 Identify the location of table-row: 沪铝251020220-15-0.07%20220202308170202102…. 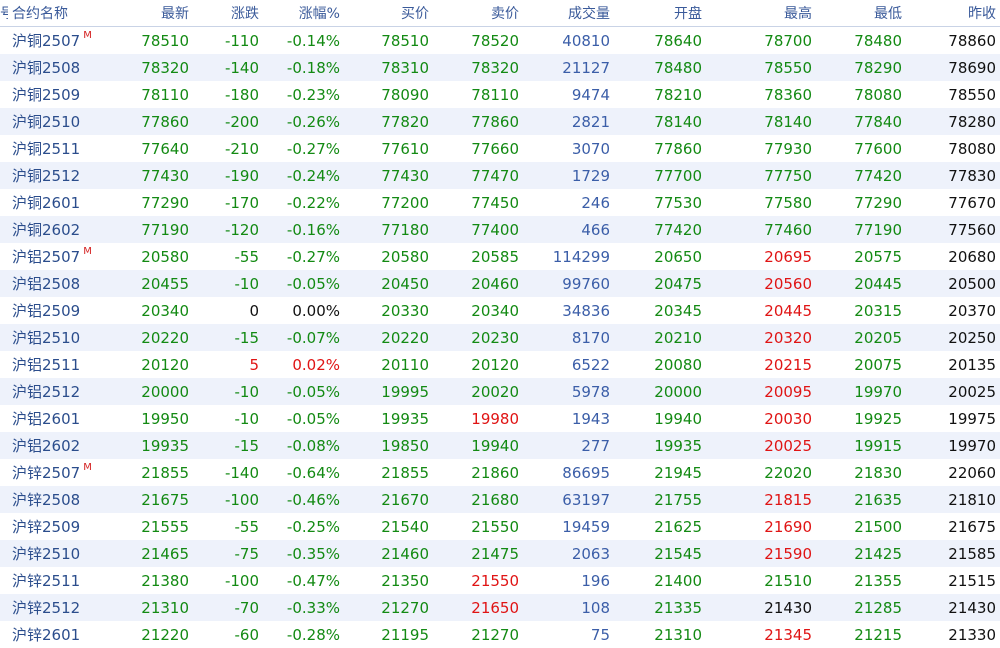
(500, 337).